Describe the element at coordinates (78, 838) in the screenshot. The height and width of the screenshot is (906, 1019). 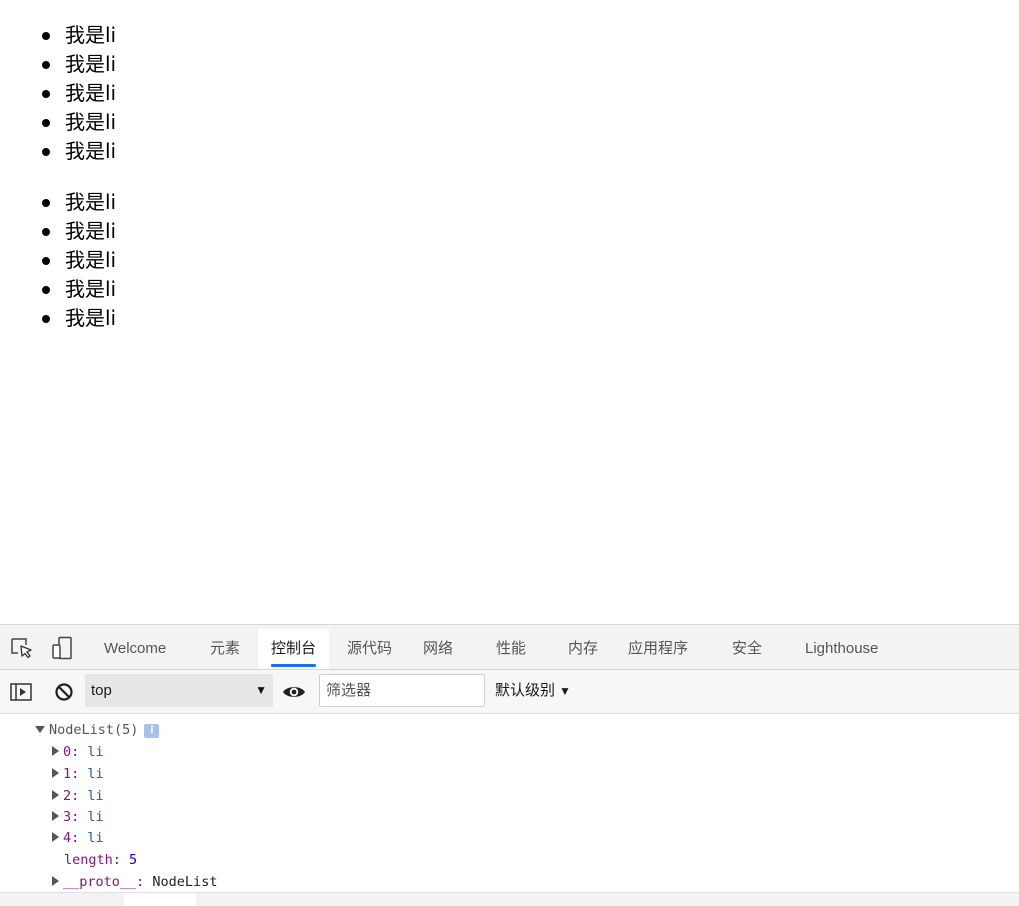
I see `console-entry: 4: li` at that location.